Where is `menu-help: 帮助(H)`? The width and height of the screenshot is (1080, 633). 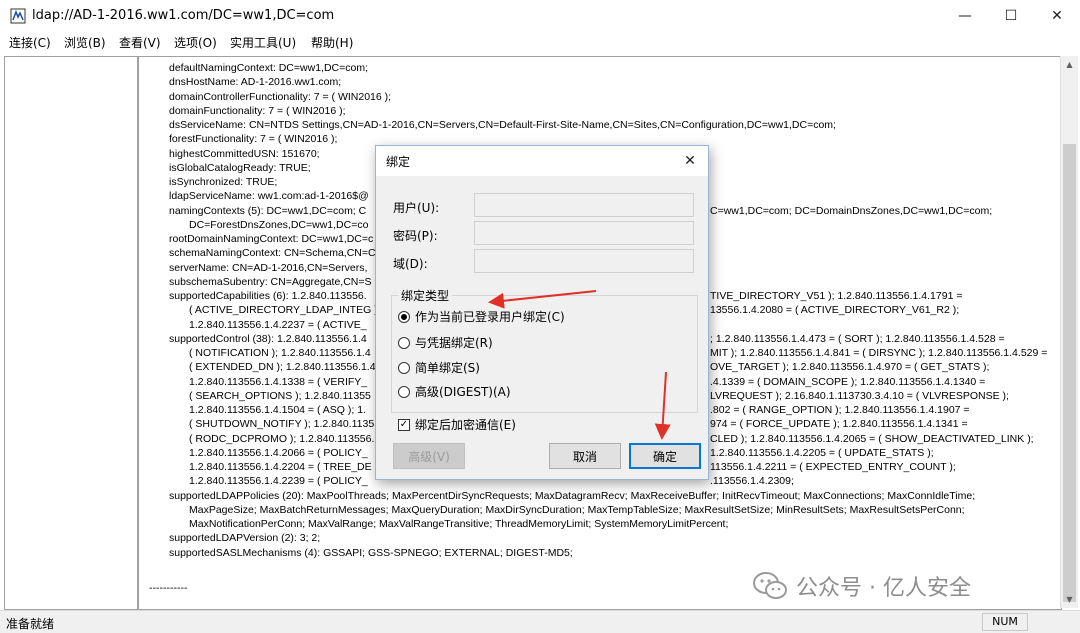
menu-help: 帮助(H) is located at coordinates (332, 42).